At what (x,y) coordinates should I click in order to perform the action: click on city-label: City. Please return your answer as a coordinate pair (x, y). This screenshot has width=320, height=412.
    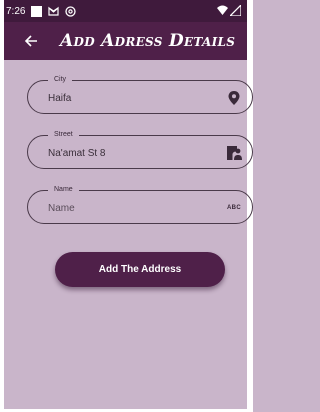
    Looking at the image, I should click on (60, 80).